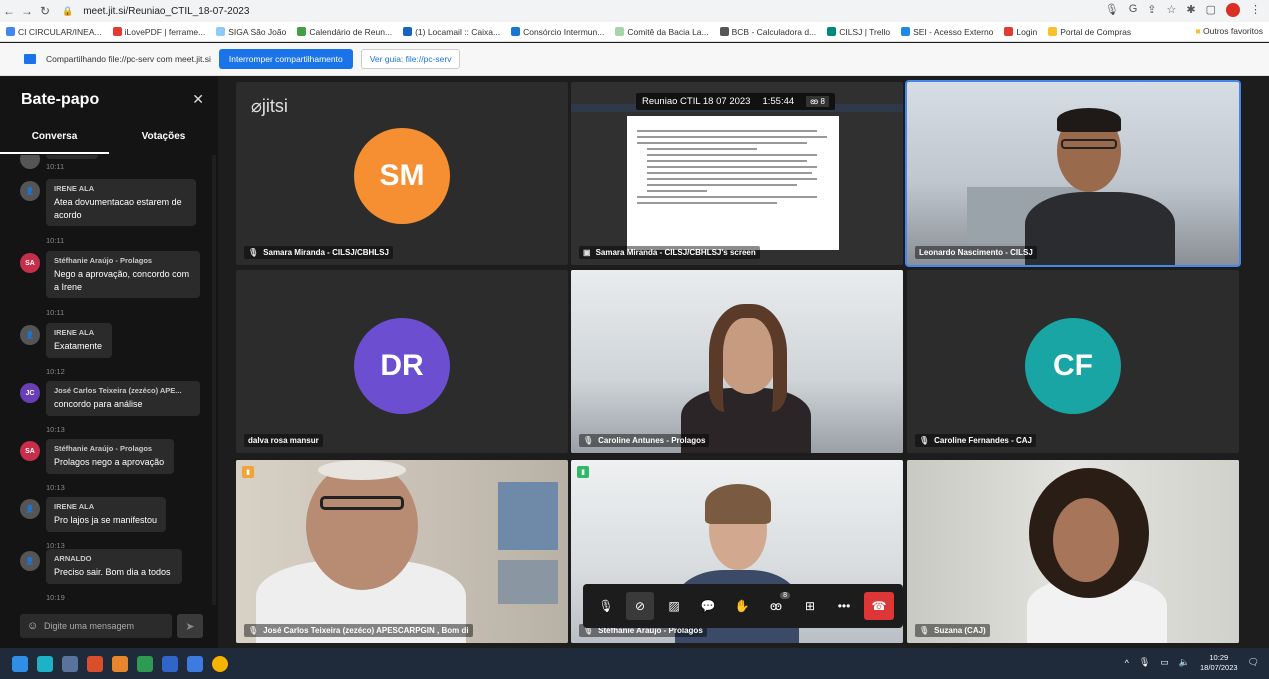 The image size is (1269, 679). I want to click on participant-tile: CF 🎙 Caroline Fernandes - CAJ, so click(1073, 361).